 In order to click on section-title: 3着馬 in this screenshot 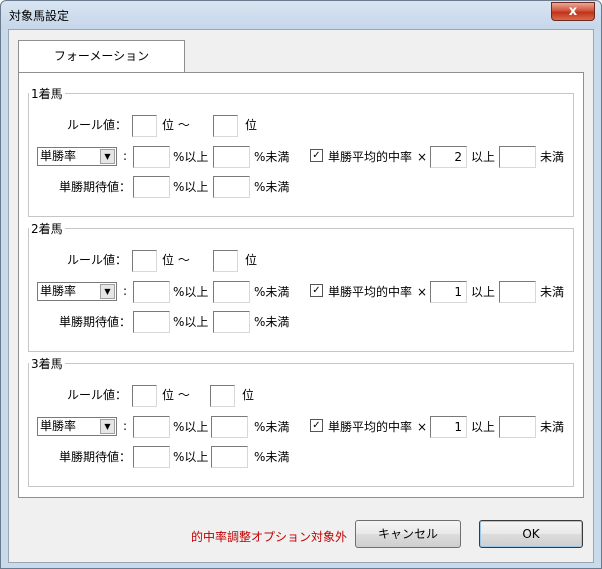, I will do `click(47, 363)`.